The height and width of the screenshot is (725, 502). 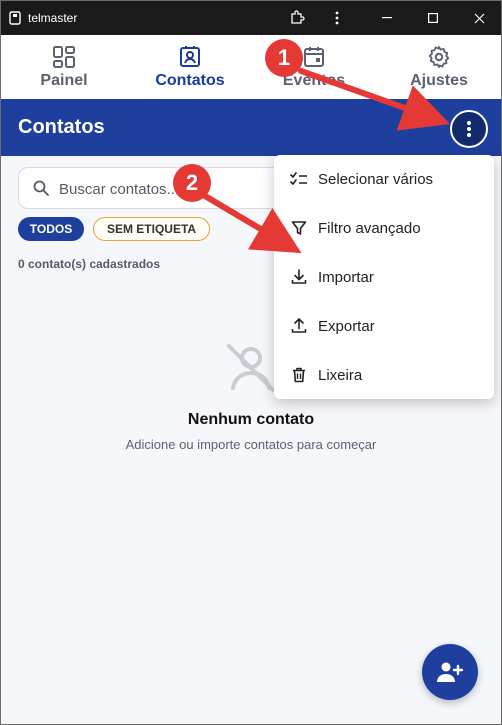 What do you see at coordinates (151, 229) in the screenshot?
I see `filter-chip-untagged: SEM ETIQUETA` at bounding box center [151, 229].